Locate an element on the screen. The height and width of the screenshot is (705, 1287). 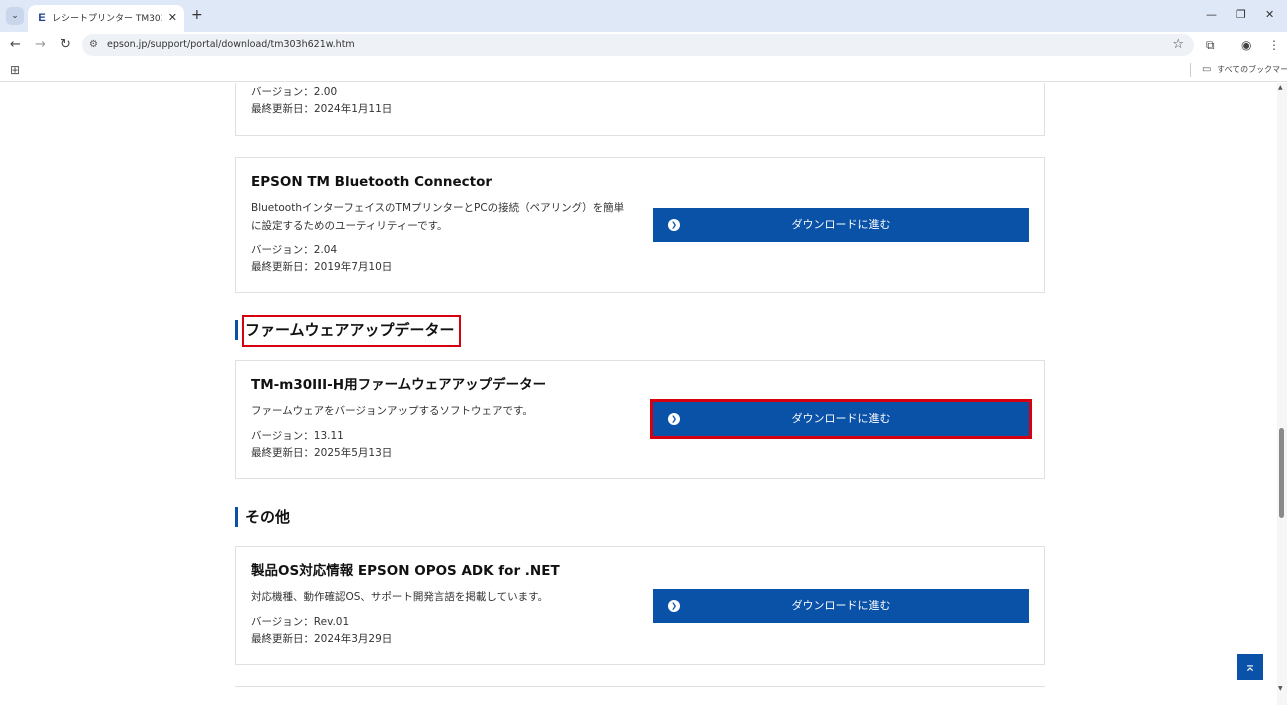
restore-icon: ❐ is located at coordinates (1241, 15).